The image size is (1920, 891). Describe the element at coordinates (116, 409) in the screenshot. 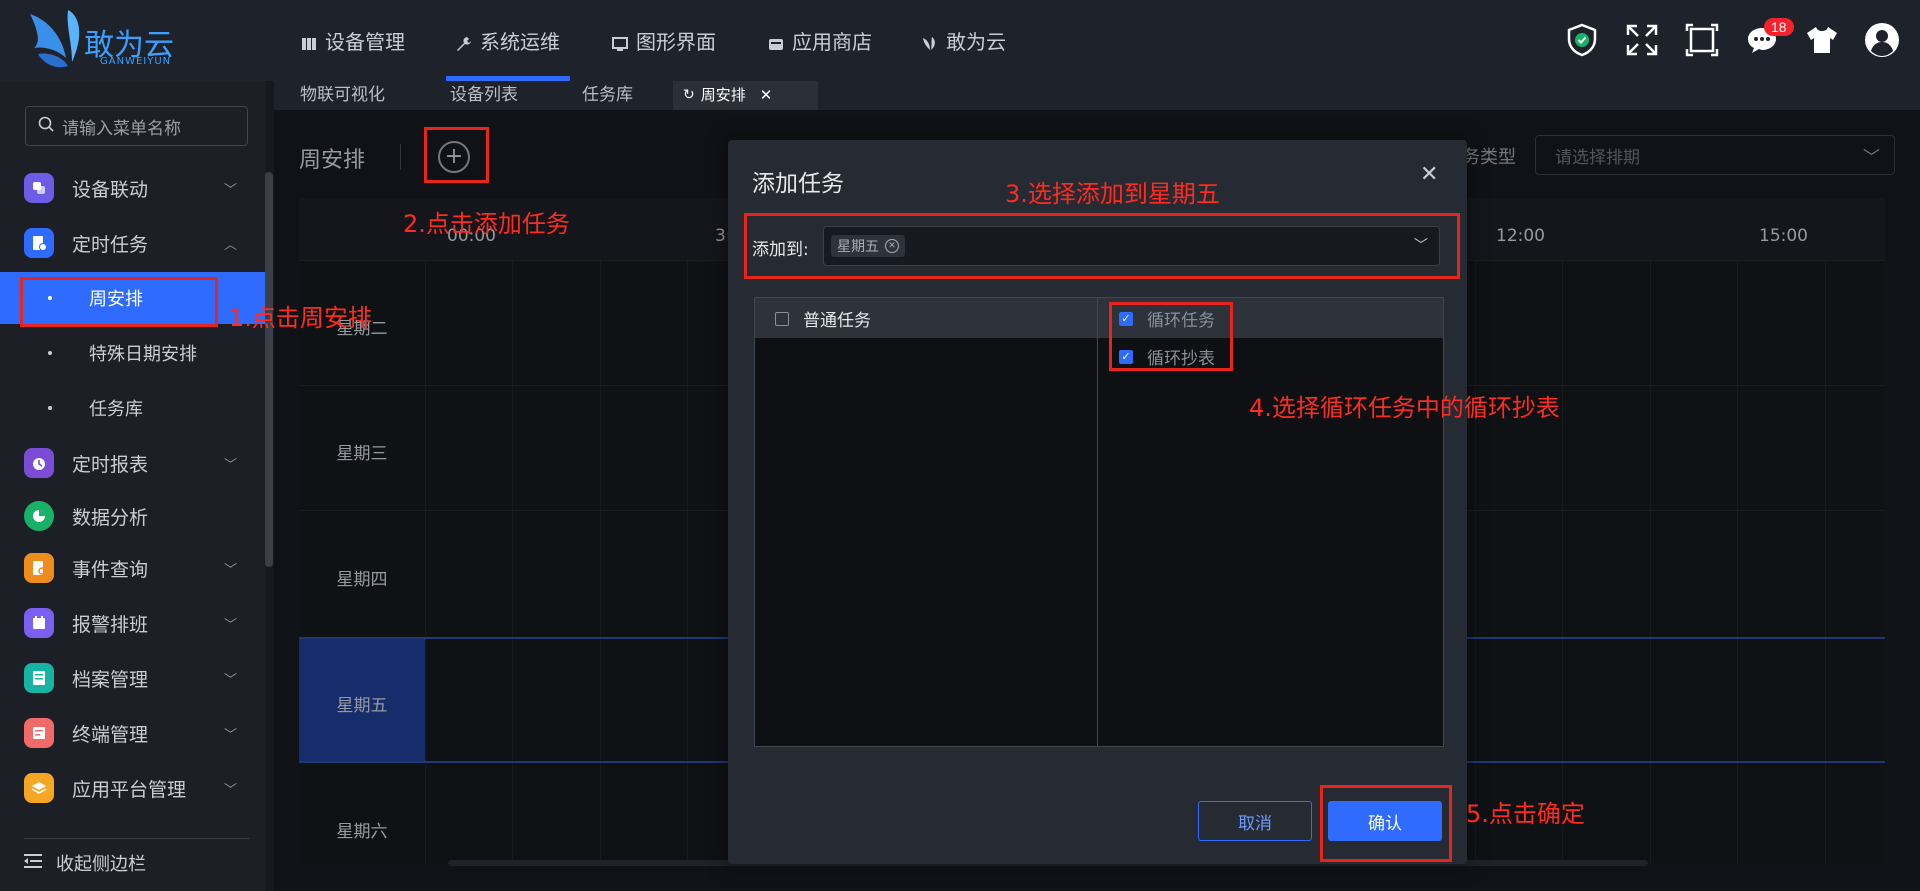

I see `menu-label: 任务库` at that location.